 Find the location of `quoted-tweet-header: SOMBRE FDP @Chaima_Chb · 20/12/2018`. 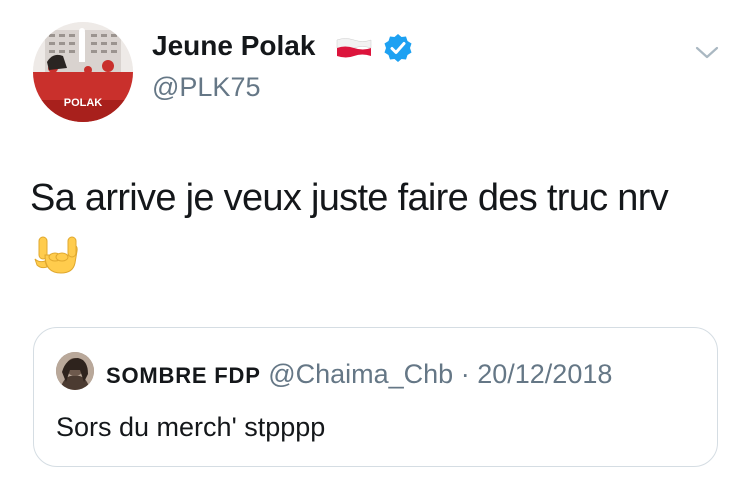

quoted-tweet-header: SOMBRE FDP @Chaima_Chb · 20/12/2018 is located at coordinates (359, 375).